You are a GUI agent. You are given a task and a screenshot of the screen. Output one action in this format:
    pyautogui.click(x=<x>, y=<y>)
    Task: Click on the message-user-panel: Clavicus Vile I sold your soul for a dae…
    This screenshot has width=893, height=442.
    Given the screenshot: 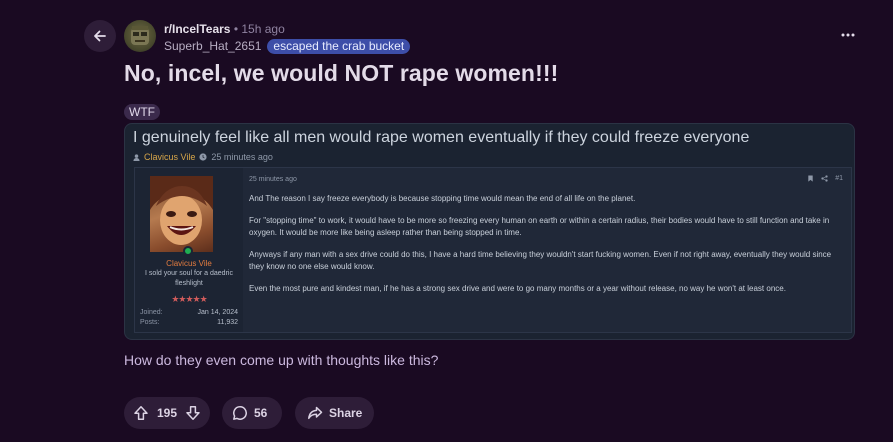 What is the action you would take?
    pyautogui.click(x=189, y=250)
    